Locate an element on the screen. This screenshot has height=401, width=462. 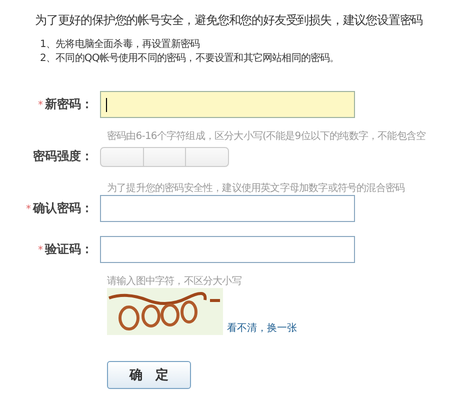
field-label: 密码强度： is located at coordinates (63, 156).